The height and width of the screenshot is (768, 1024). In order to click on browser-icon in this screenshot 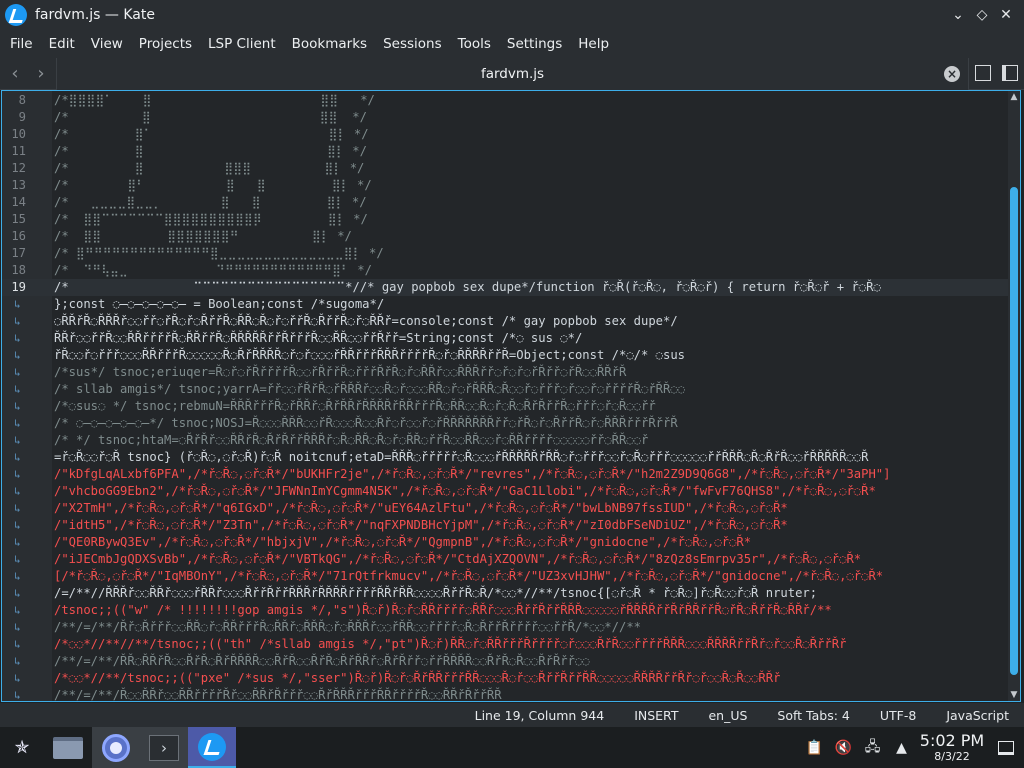, I will do `click(116, 747)`.